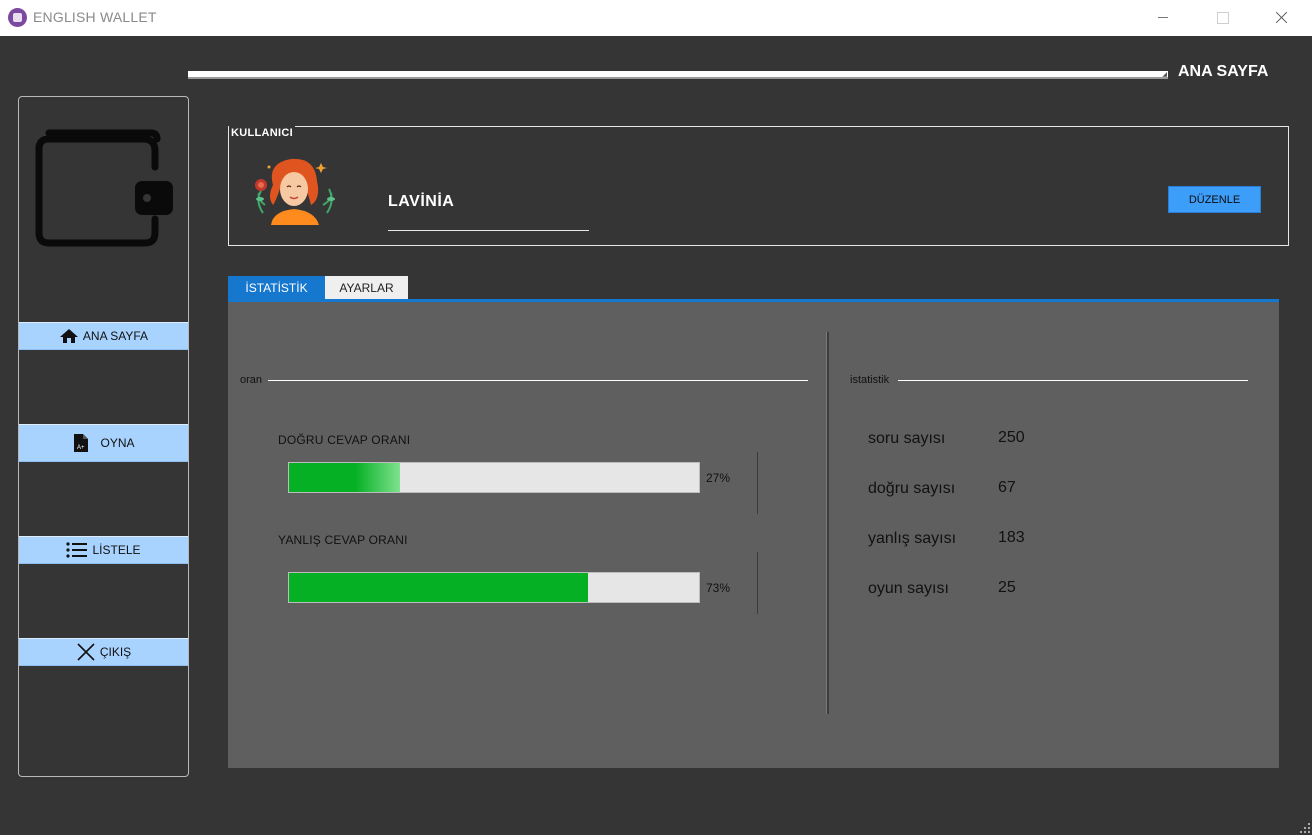  Describe the element at coordinates (116, 550) in the screenshot. I see `sidebar-item-label: LİSTELE` at that location.